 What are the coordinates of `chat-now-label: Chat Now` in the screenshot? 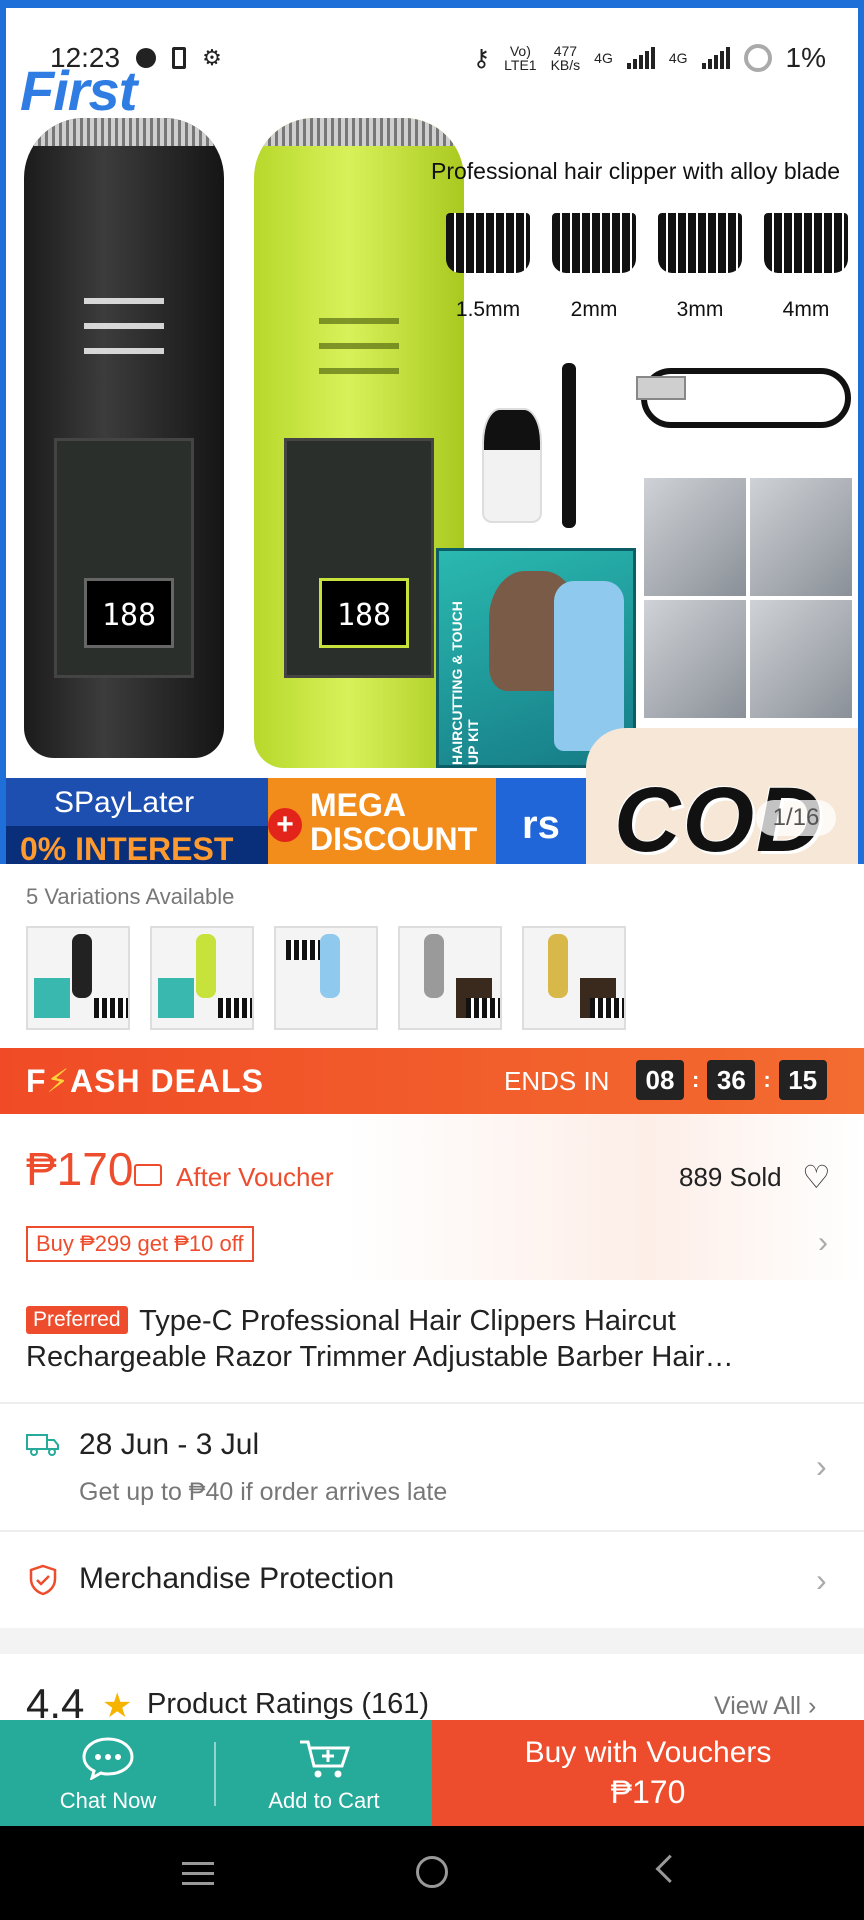 It's located at (108, 1800).